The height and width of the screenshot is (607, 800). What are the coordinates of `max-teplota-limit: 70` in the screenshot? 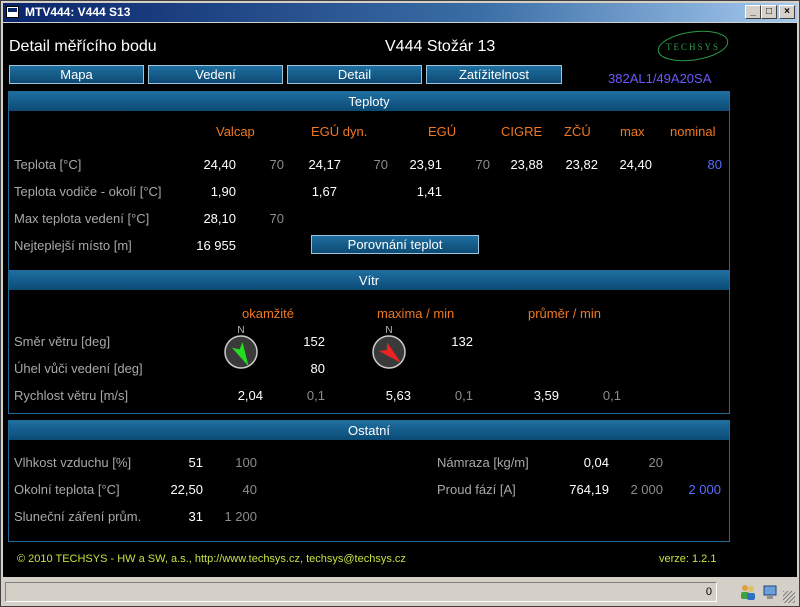 It's located at (276, 218).